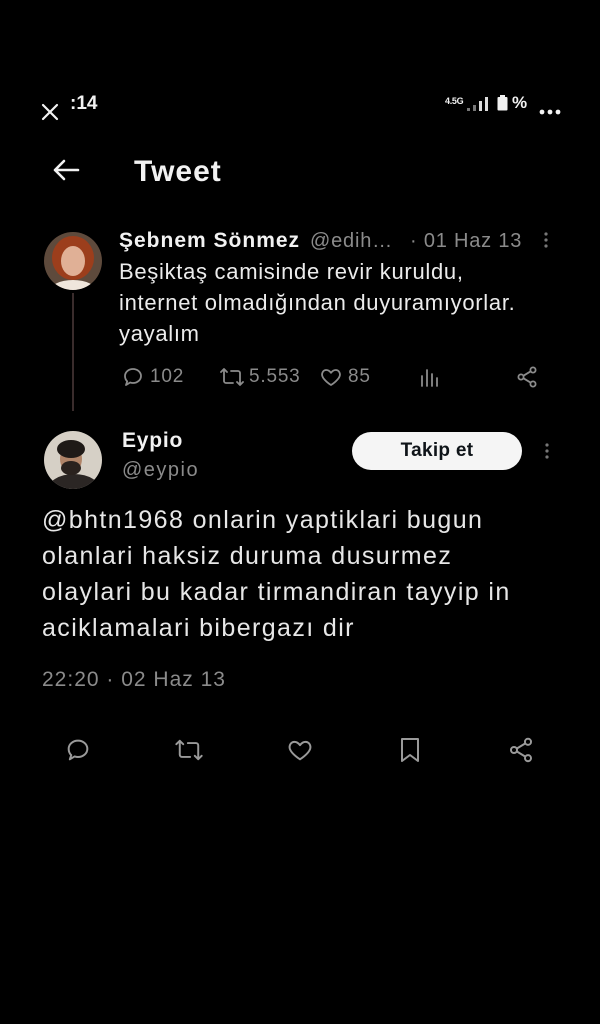  What do you see at coordinates (550, 112) in the screenshot?
I see `more-dots-icon` at bounding box center [550, 112].